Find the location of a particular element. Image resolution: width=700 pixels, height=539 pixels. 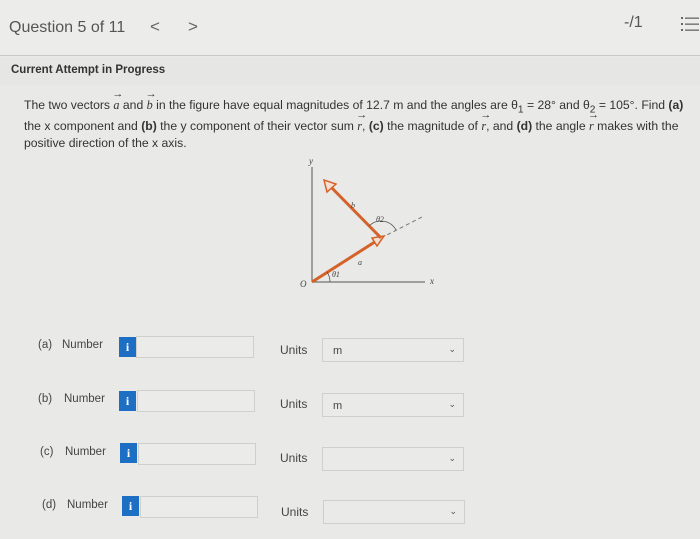

vector-a is located at coordinates (346, 260).